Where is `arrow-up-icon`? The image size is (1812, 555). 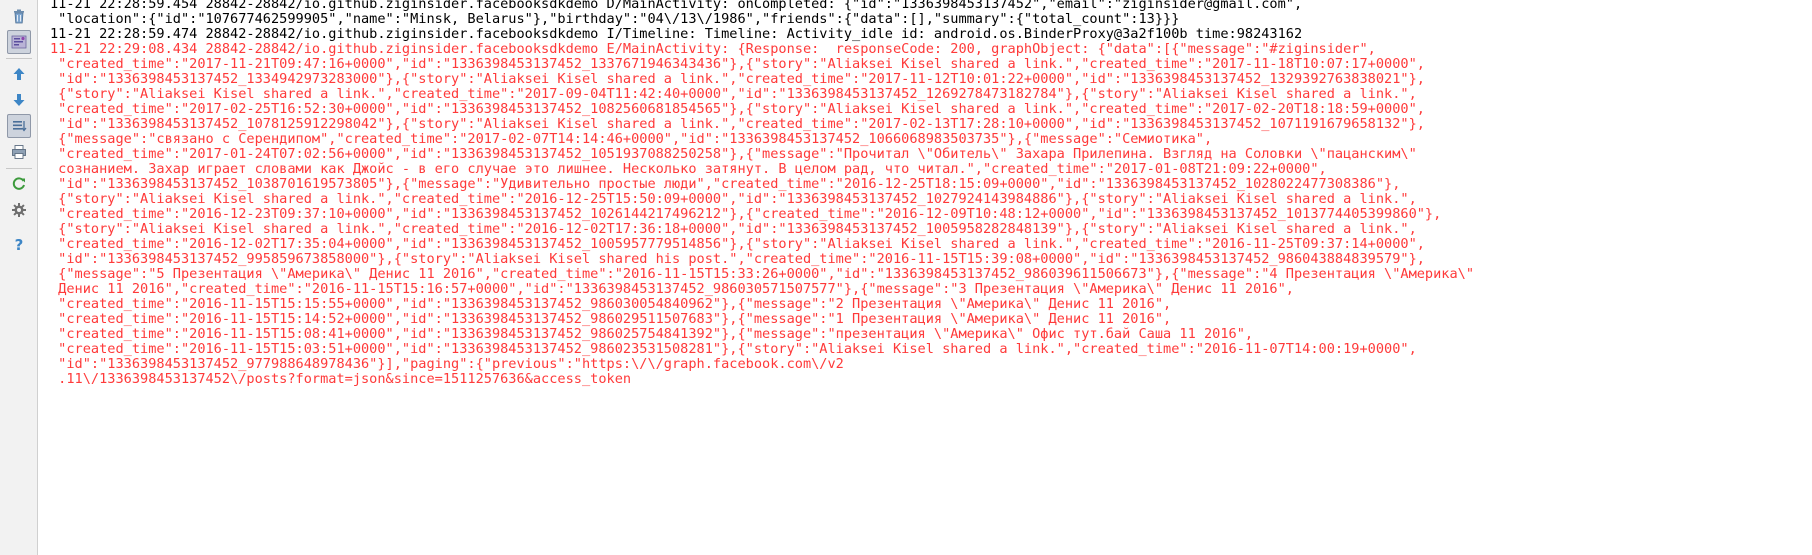 arrow-up-icon is located at coordinates (19, 74).